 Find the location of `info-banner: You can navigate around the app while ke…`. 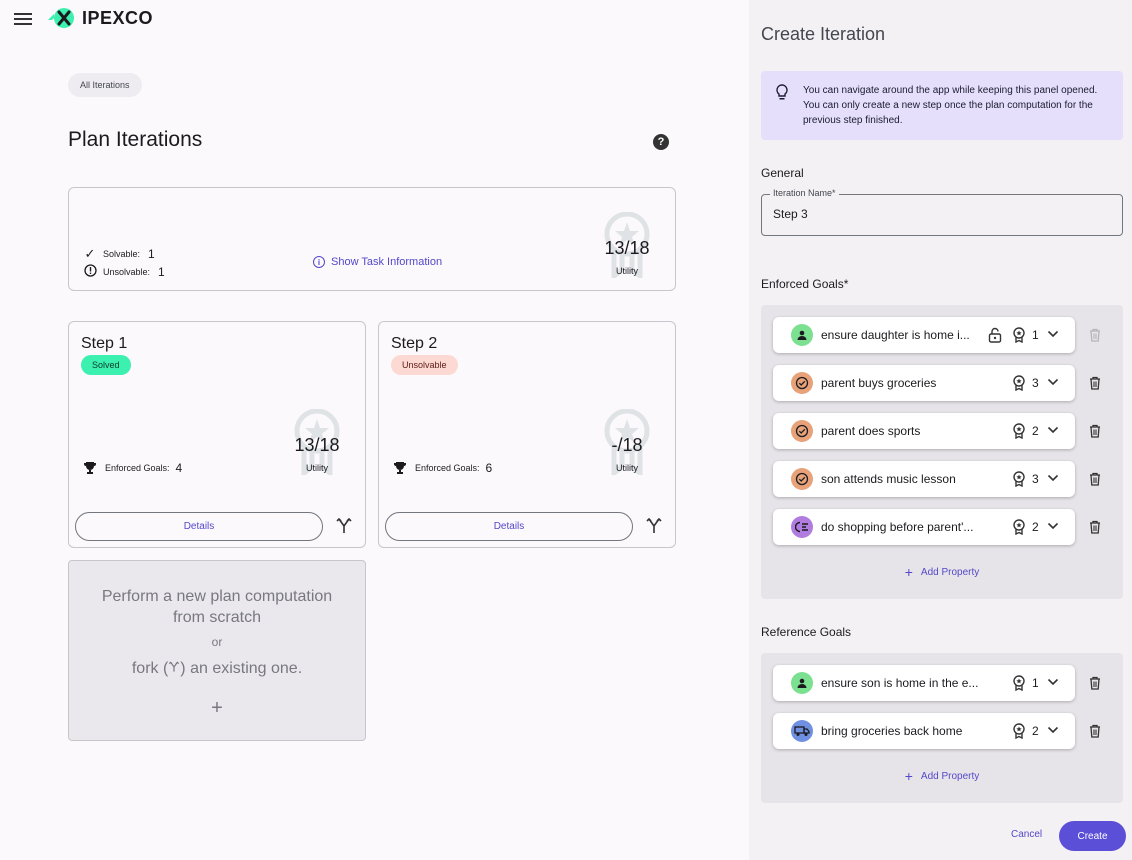

info-banner: You can navigate around the app while ke… is located at coordinates (942, 105).